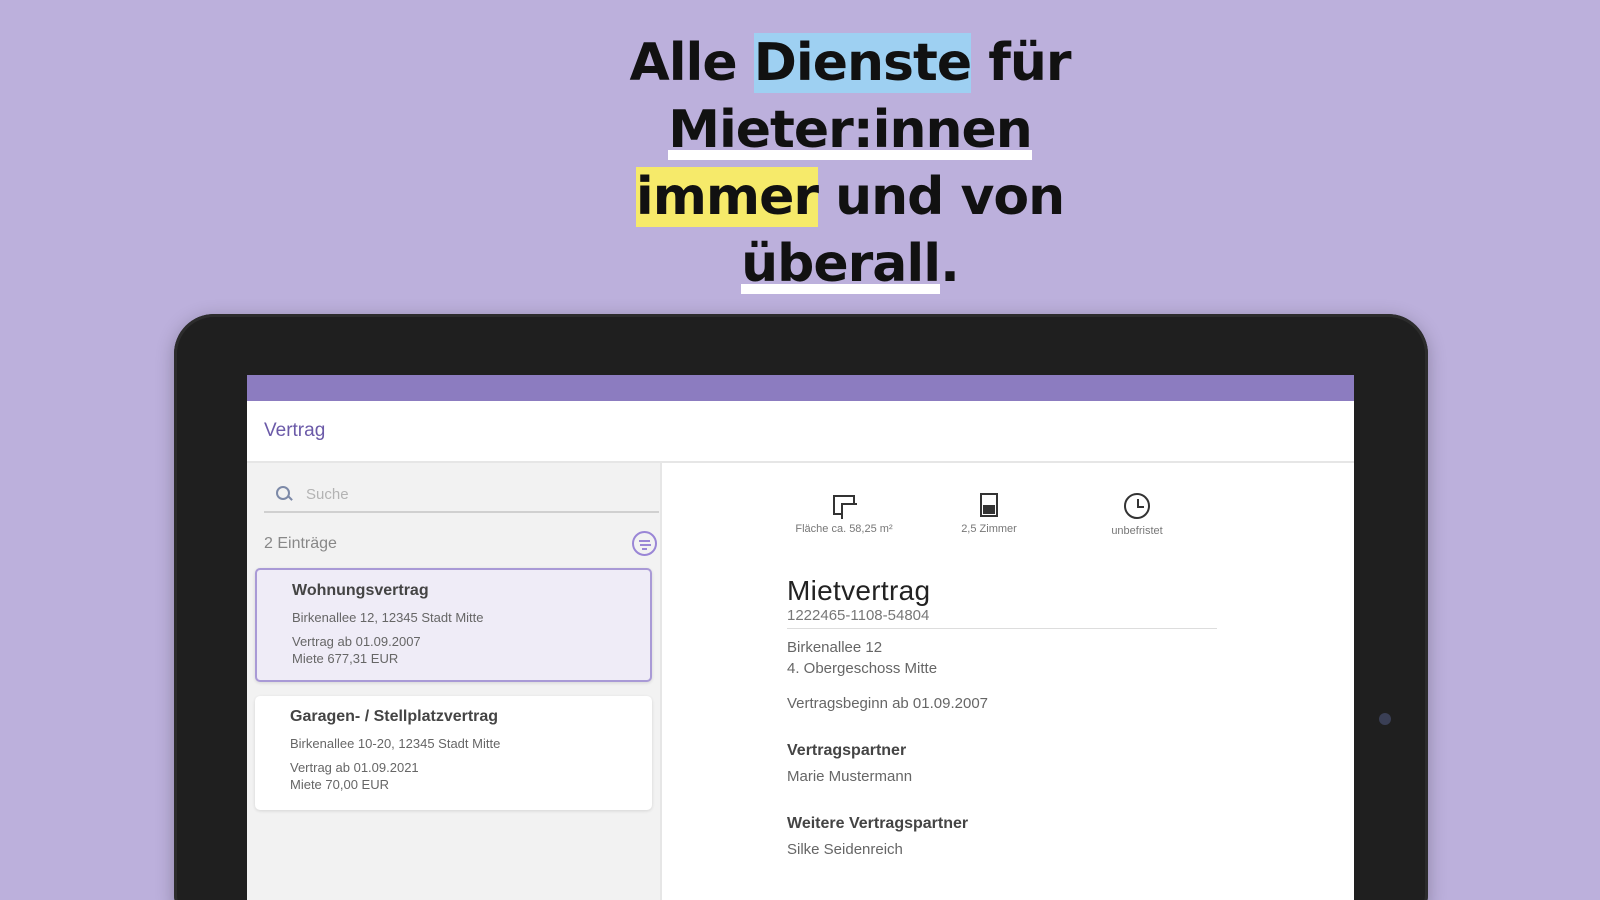 This screenshot has width=1600, height=900. I want to click on camera-dot, so click(1385, 719).